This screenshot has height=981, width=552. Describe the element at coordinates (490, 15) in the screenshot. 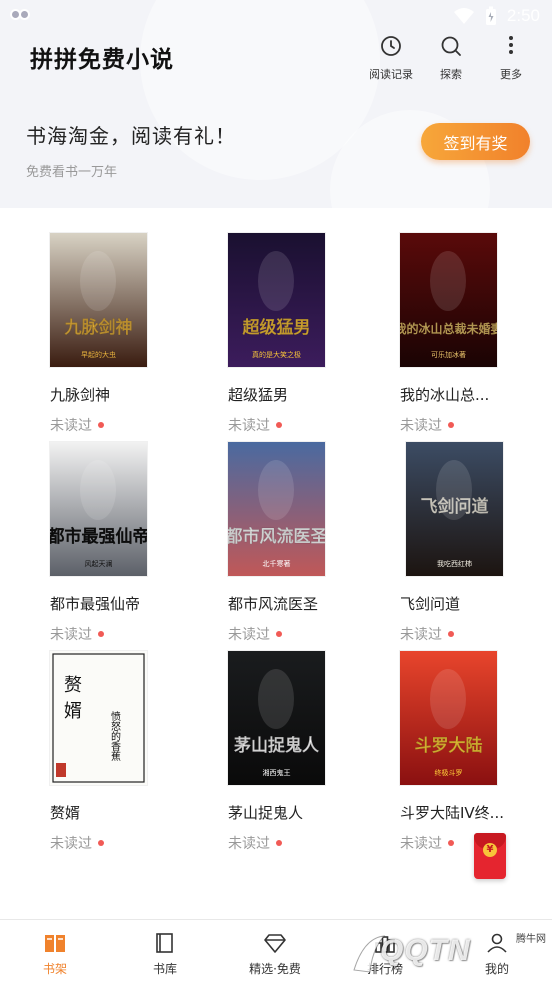

I see `battery-icon` at that location.